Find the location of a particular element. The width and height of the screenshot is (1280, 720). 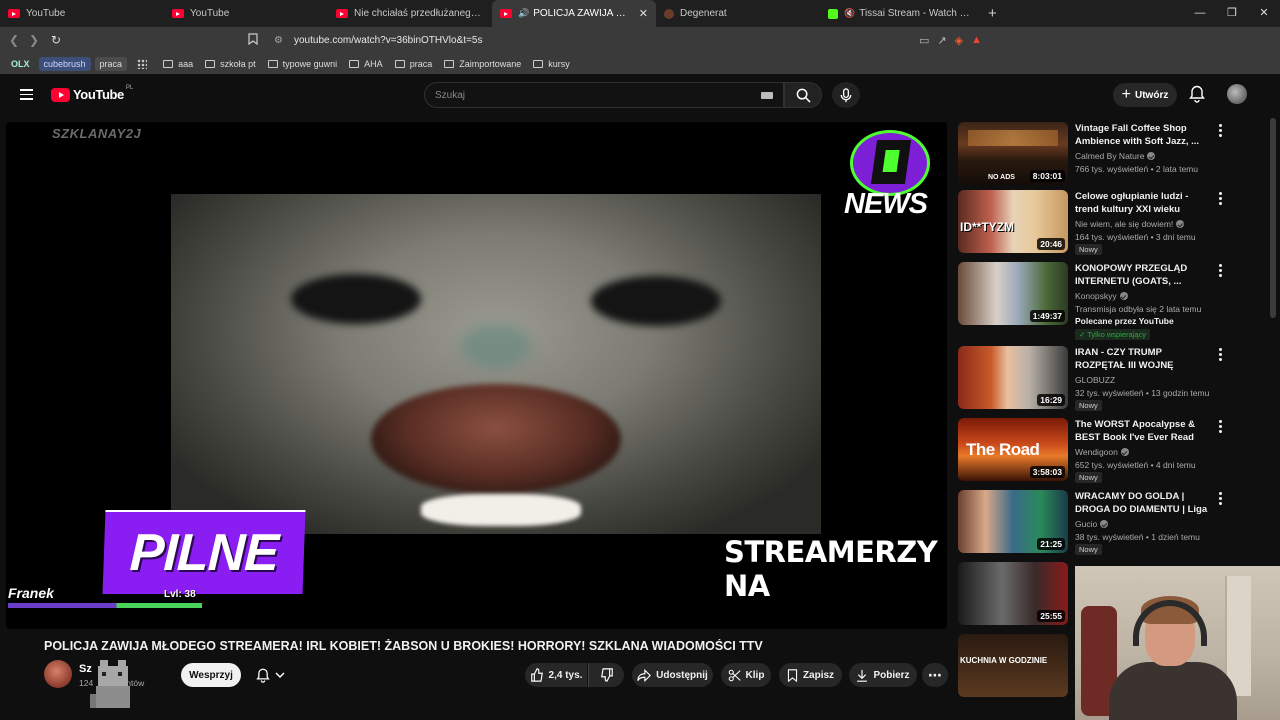

keyboard-icon is located at coordinates (767, 95).